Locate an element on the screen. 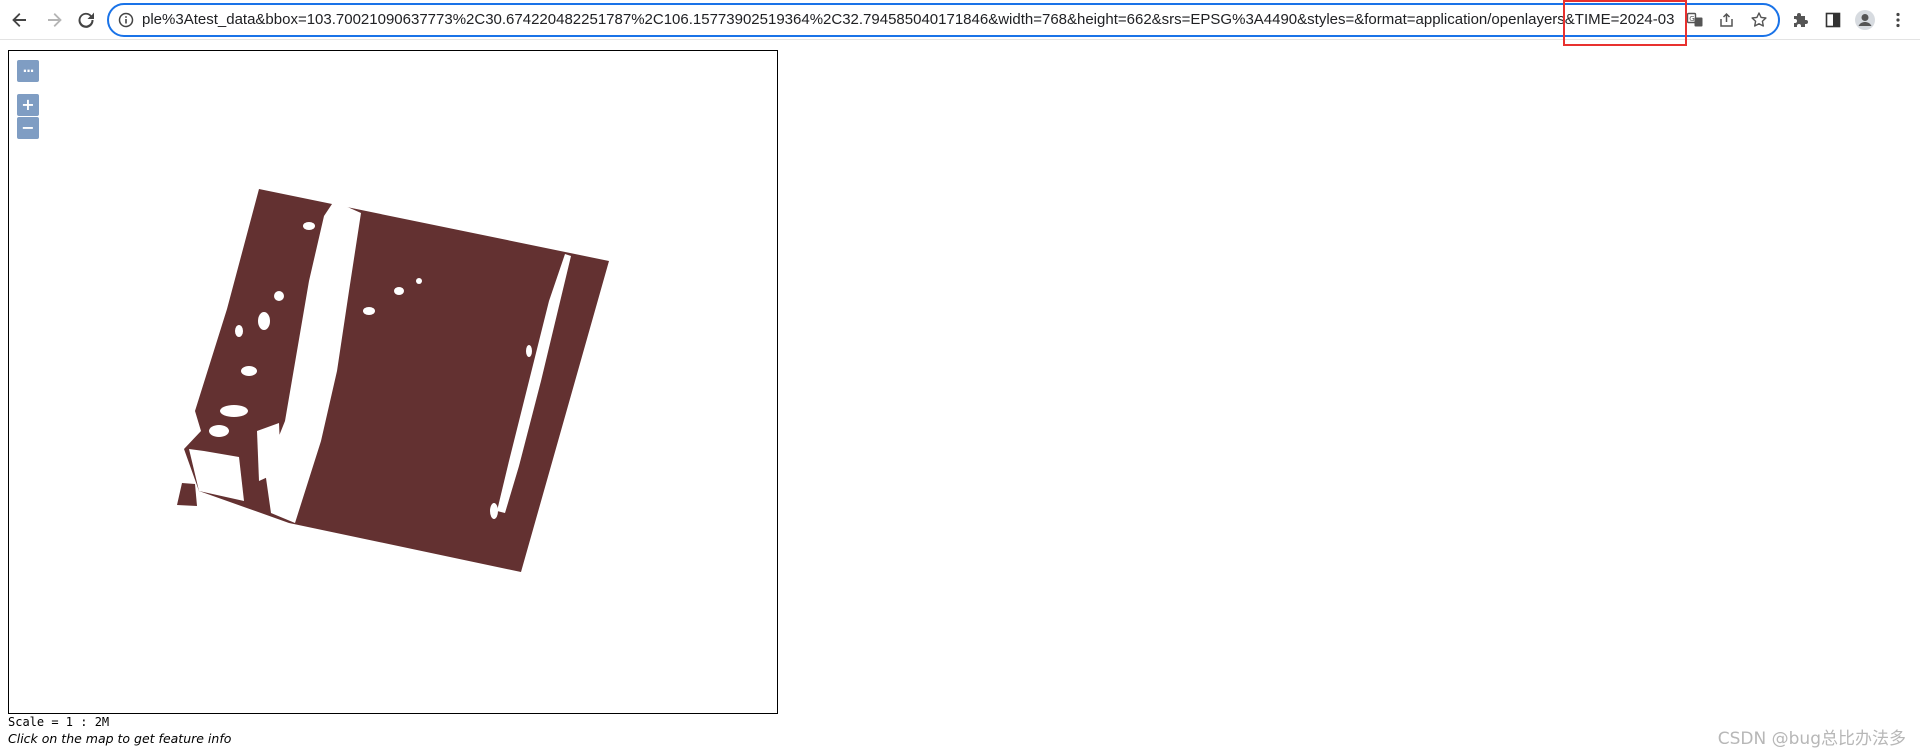 This screenshot has width=1920, height=756. more-menu-button is located at coordinates (1898, 20).